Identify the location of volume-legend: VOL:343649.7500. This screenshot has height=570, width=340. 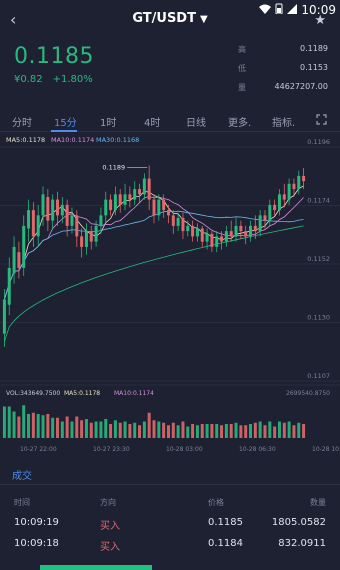
(33, 393).